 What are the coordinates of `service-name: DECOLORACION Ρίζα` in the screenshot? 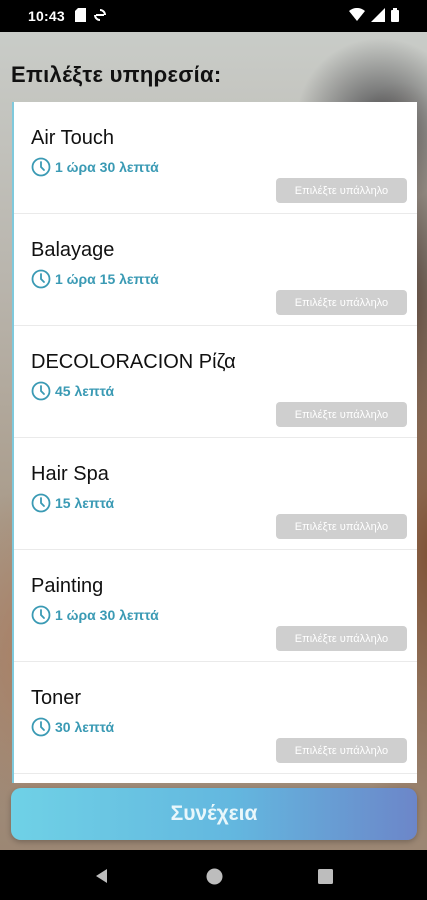 It's located at (133, 362).